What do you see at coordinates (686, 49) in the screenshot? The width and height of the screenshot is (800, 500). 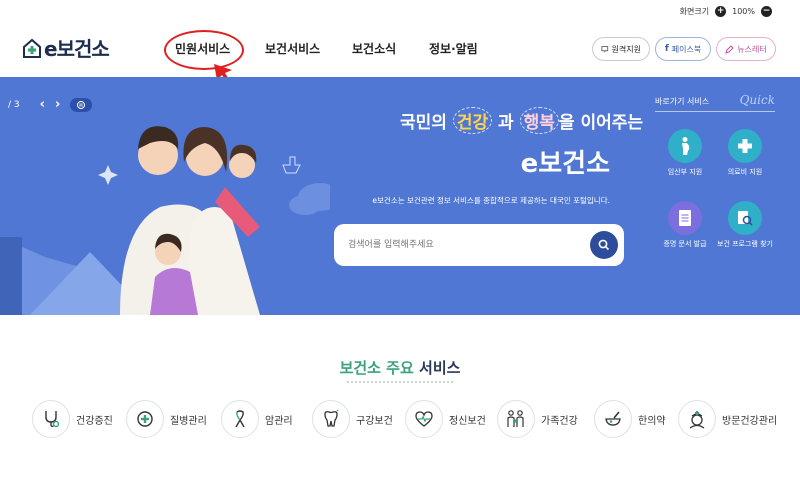 I see `facebook-label: 페이스북` at bounding box center [686, 49].